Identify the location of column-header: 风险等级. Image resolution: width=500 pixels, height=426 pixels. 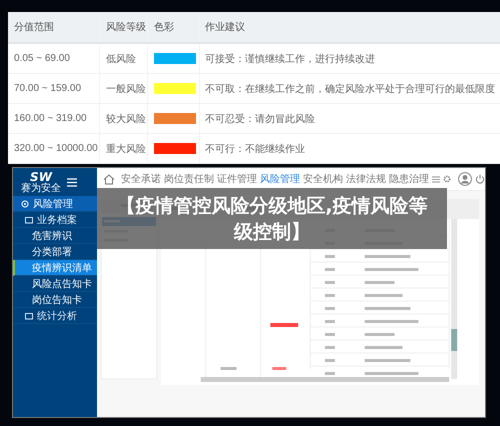
(124, 27).